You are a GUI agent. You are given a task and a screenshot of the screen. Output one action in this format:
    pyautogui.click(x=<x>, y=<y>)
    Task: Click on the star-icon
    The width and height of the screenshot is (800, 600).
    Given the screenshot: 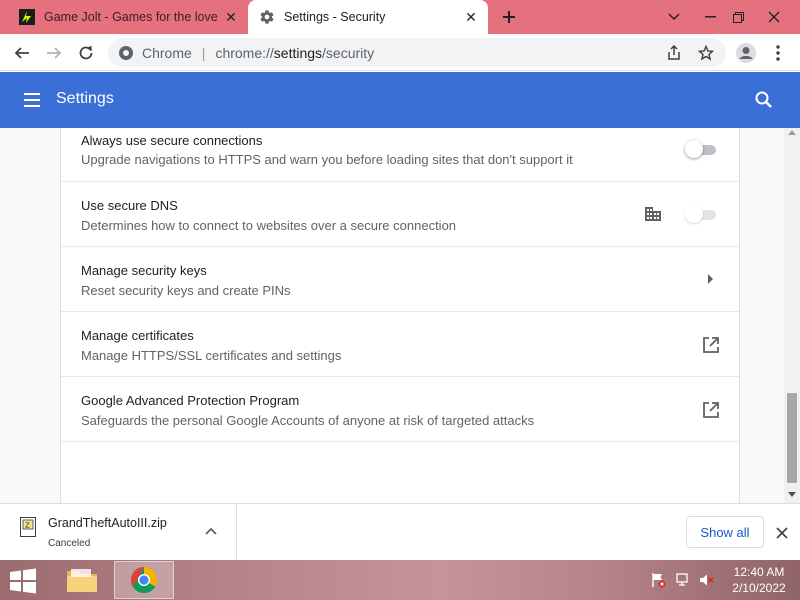 What is the action you would take?
    pyautogui.click(x=706, y=53)
    